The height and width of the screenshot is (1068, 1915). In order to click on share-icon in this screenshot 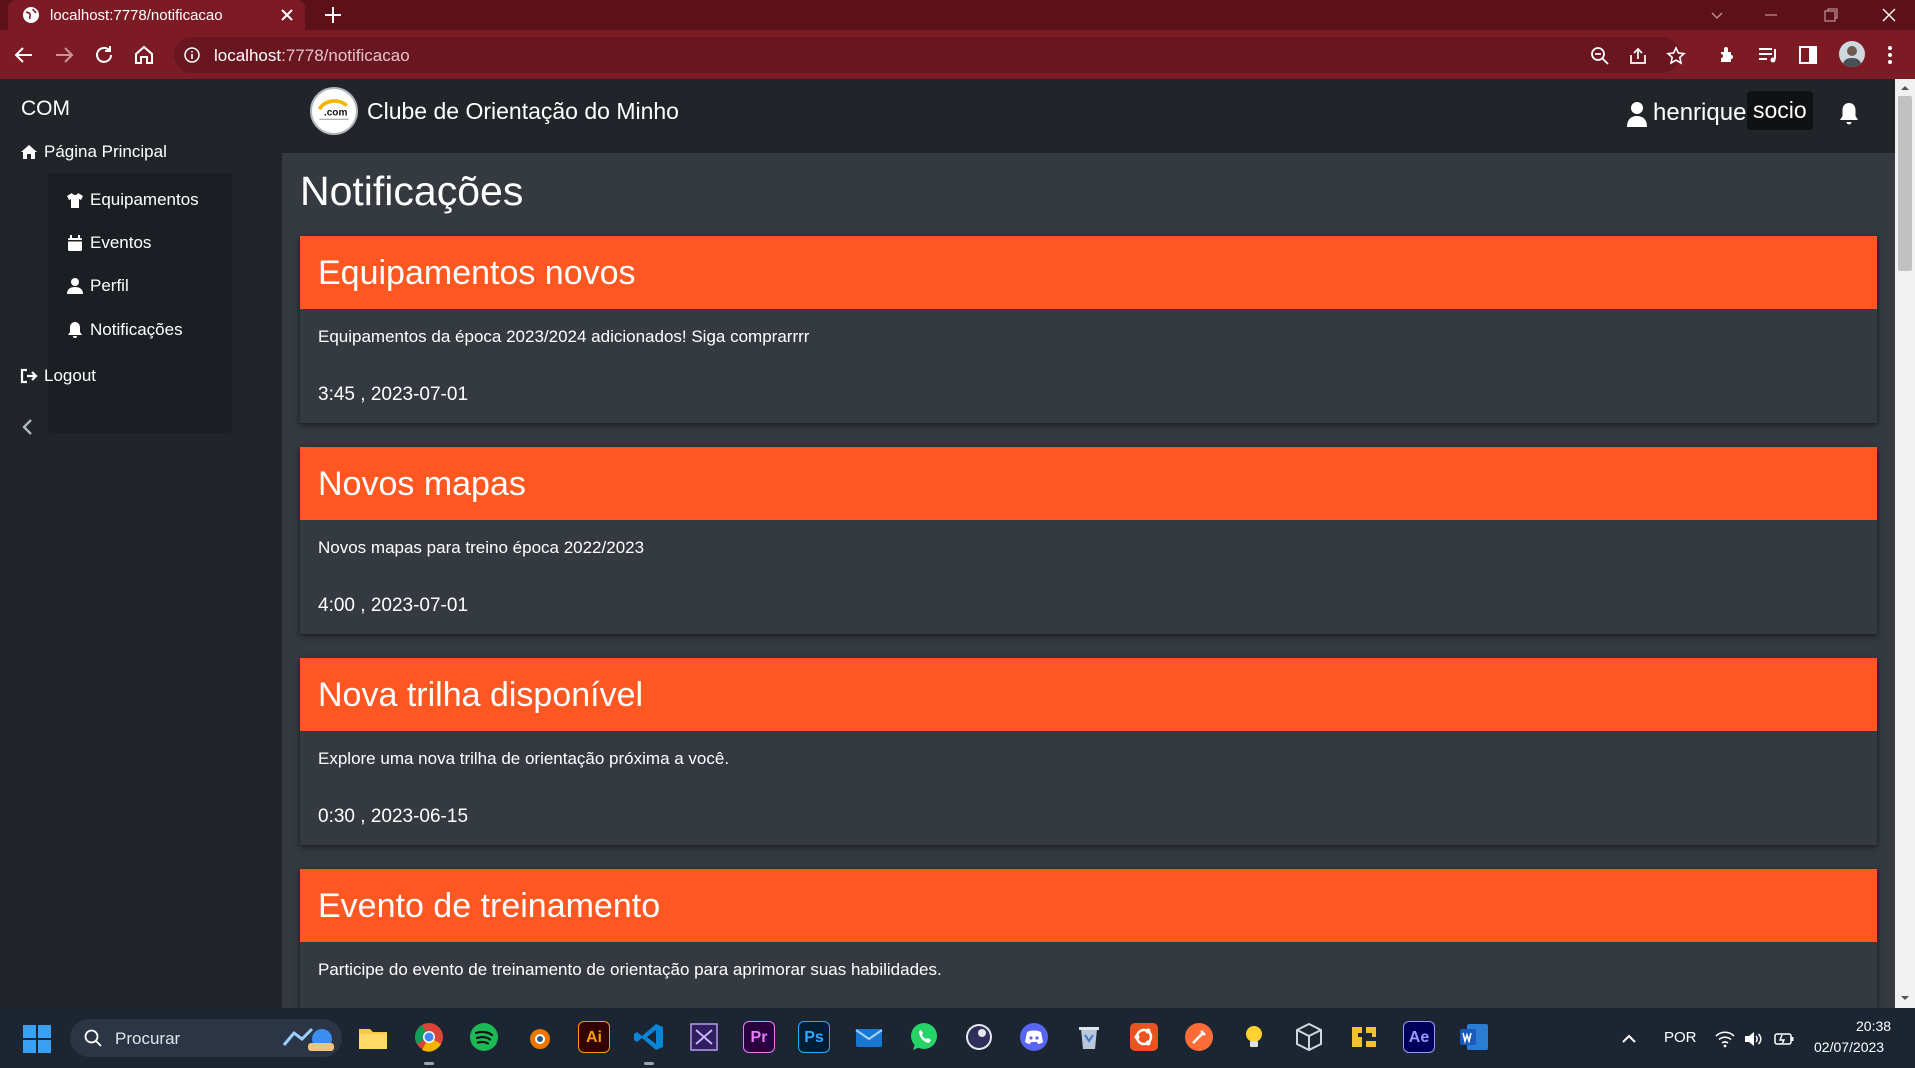, I will do `click(1638, 56)`.